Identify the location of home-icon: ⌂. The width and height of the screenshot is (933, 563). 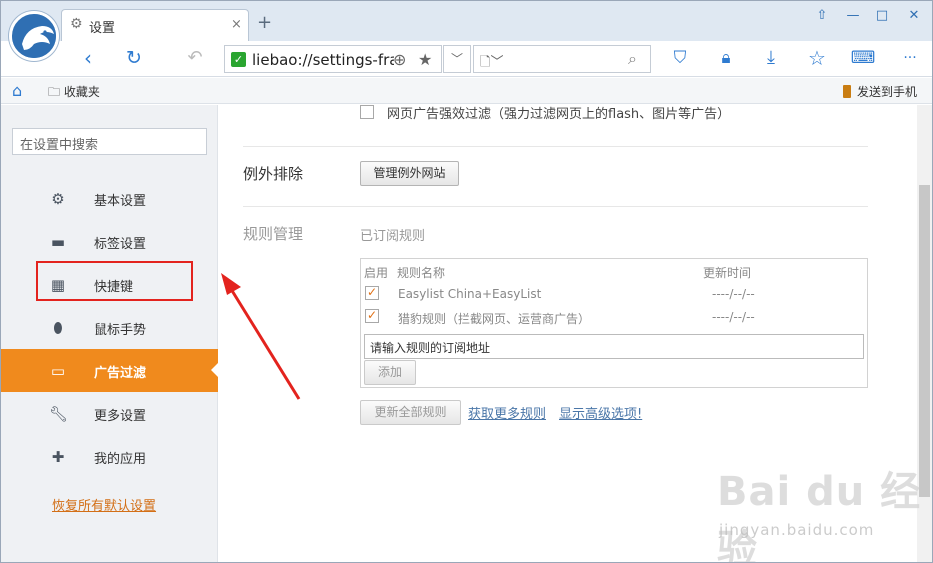
(17, 90).